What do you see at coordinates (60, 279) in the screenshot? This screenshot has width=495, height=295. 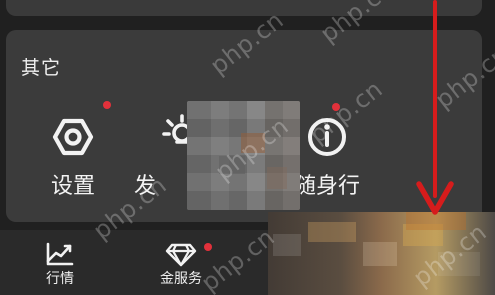 I see `tab-quotes-label: 行情` at bounding box center [60, 279].